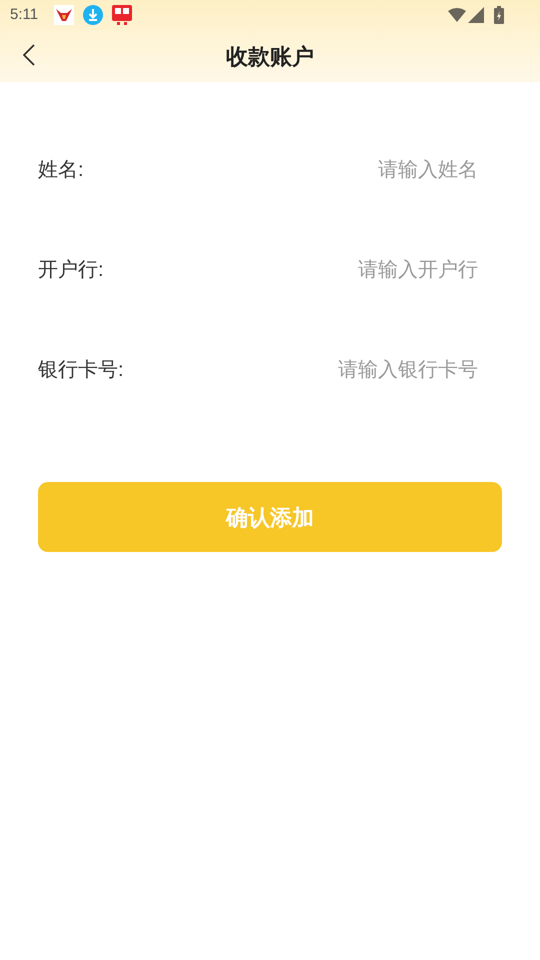 The image size is (540, 960). Describe the element at coordinates (93, 15) in the screenshot. I see `download-icon` at that location.